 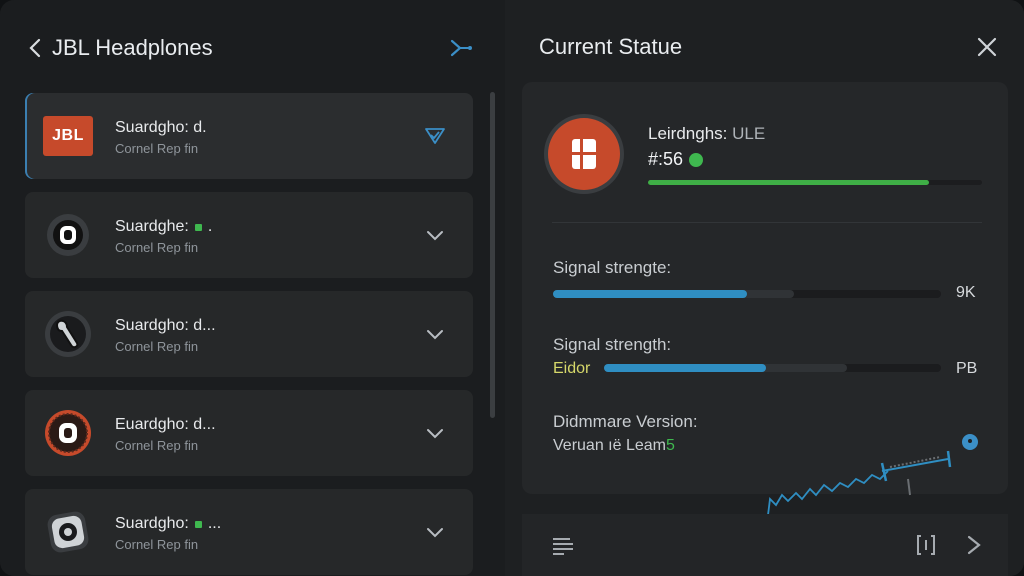 What do you see at coordinates (152, 523) in the screenshot?
I see `device-name-text: Suardgho:` at bounding box center [152, 523].